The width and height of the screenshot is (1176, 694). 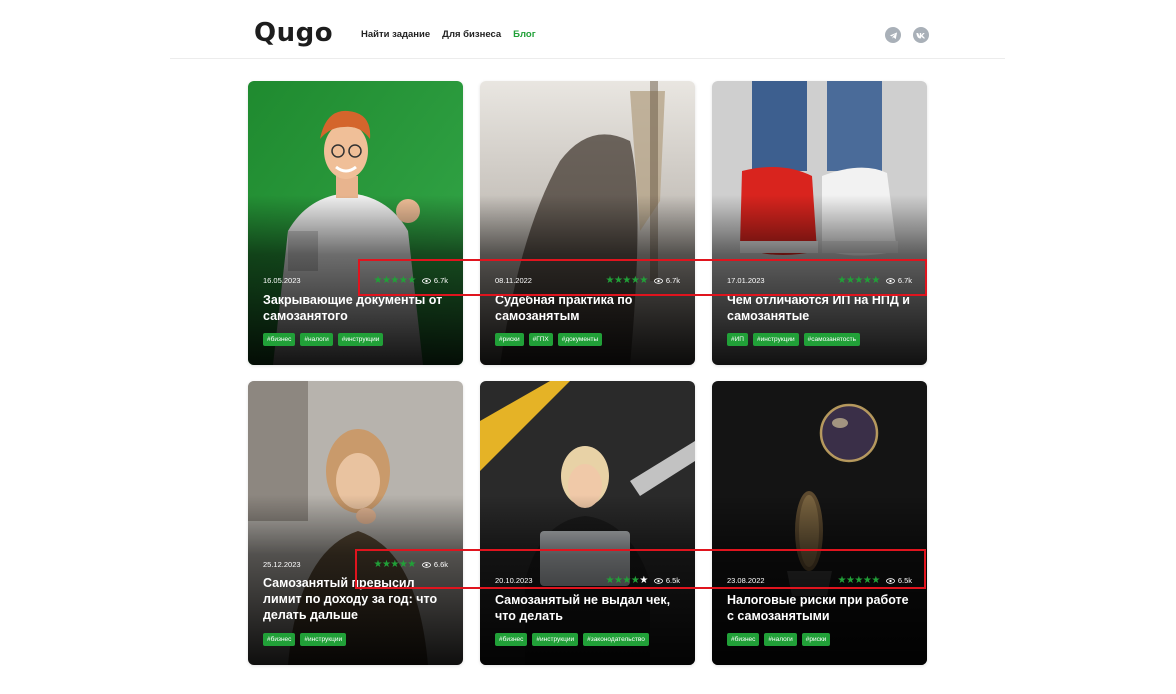 I want to click on card-meta: 16.05.2023 ★ ★ ★ ★ ★ 6.7k, so click(x=355, y=280).